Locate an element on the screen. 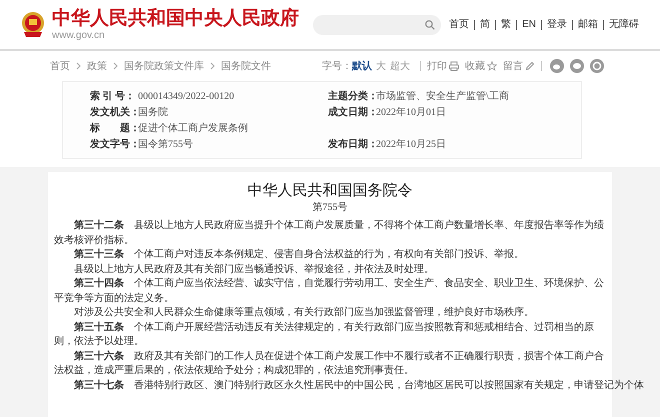 Image resolution: width=660 pixels, height=417 pixels. field-value: 促进个体工商户发展条例 is located at coordinates (193, 129).